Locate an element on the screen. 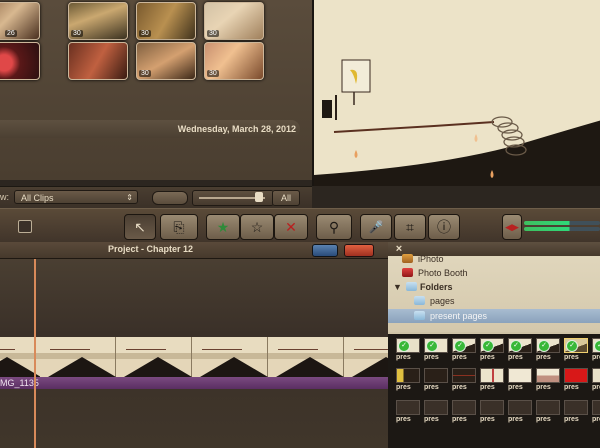  playhead is located at coordinates (35, 353).